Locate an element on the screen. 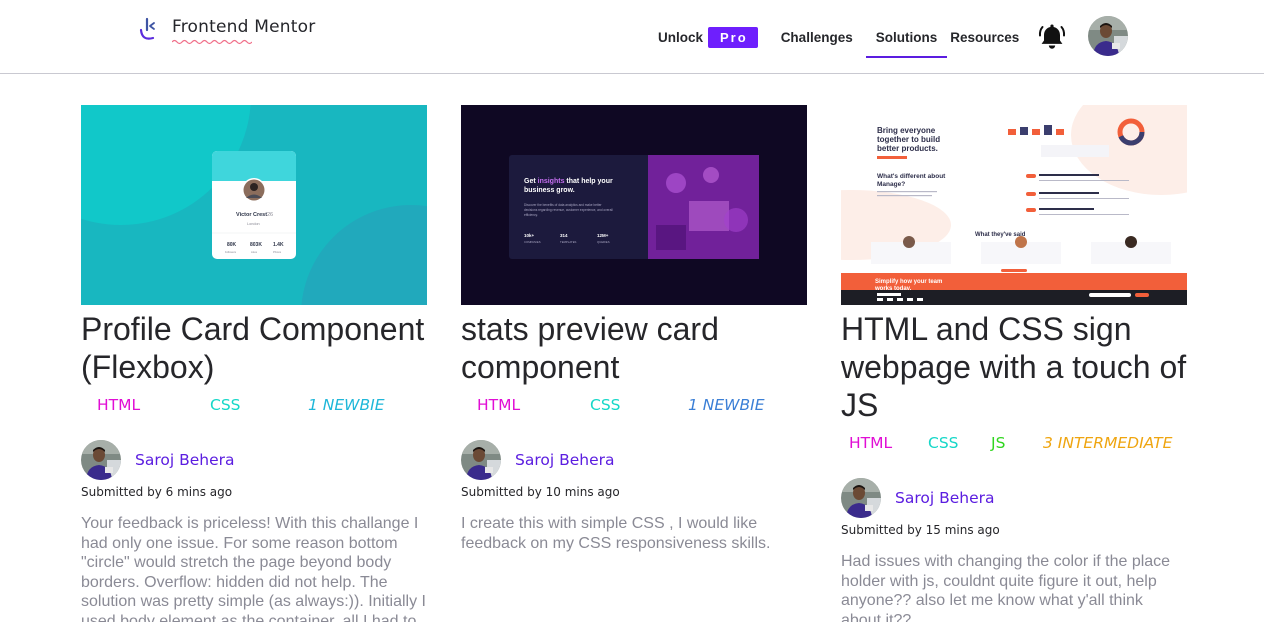 This screenshot has height=622, width=1264. svg-text: Manage? is located at coordinates (891, 184).